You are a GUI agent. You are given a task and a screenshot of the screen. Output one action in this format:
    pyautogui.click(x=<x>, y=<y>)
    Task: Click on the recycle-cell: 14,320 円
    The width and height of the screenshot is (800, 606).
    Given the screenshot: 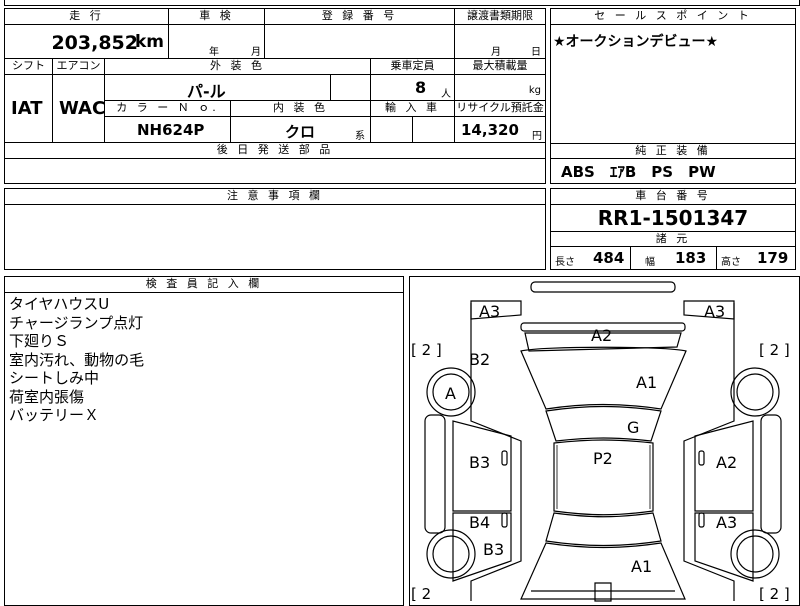 What is the action you would take?
    pyautogui.click(x=500, y=130)
    